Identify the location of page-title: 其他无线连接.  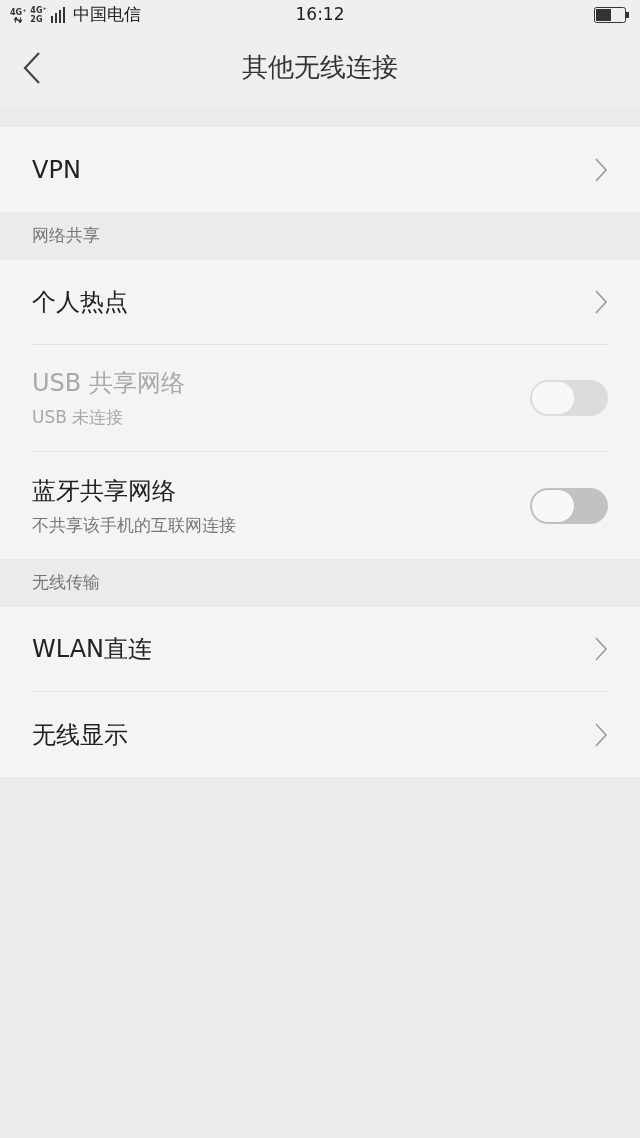
(320, 67).